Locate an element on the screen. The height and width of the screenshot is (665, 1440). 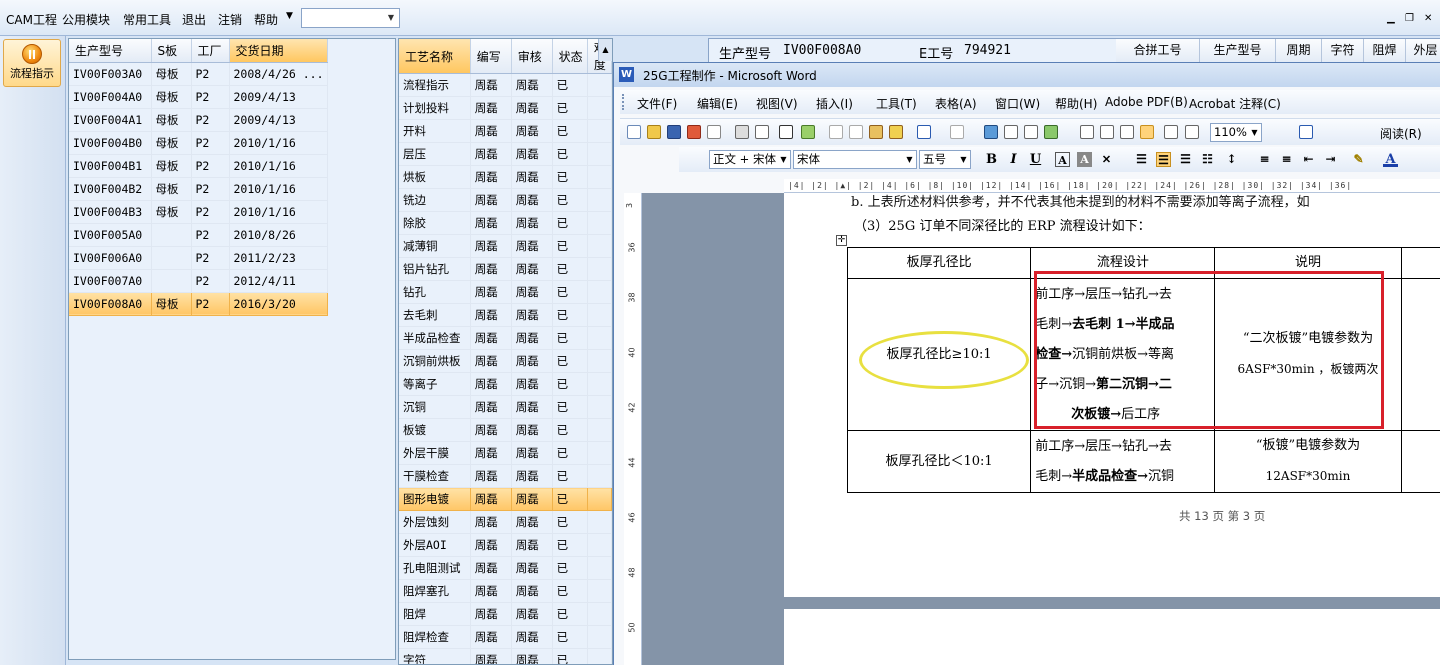
table-row: 外层干膜 周磊 周磊已 is located at coordinates (505, 453).